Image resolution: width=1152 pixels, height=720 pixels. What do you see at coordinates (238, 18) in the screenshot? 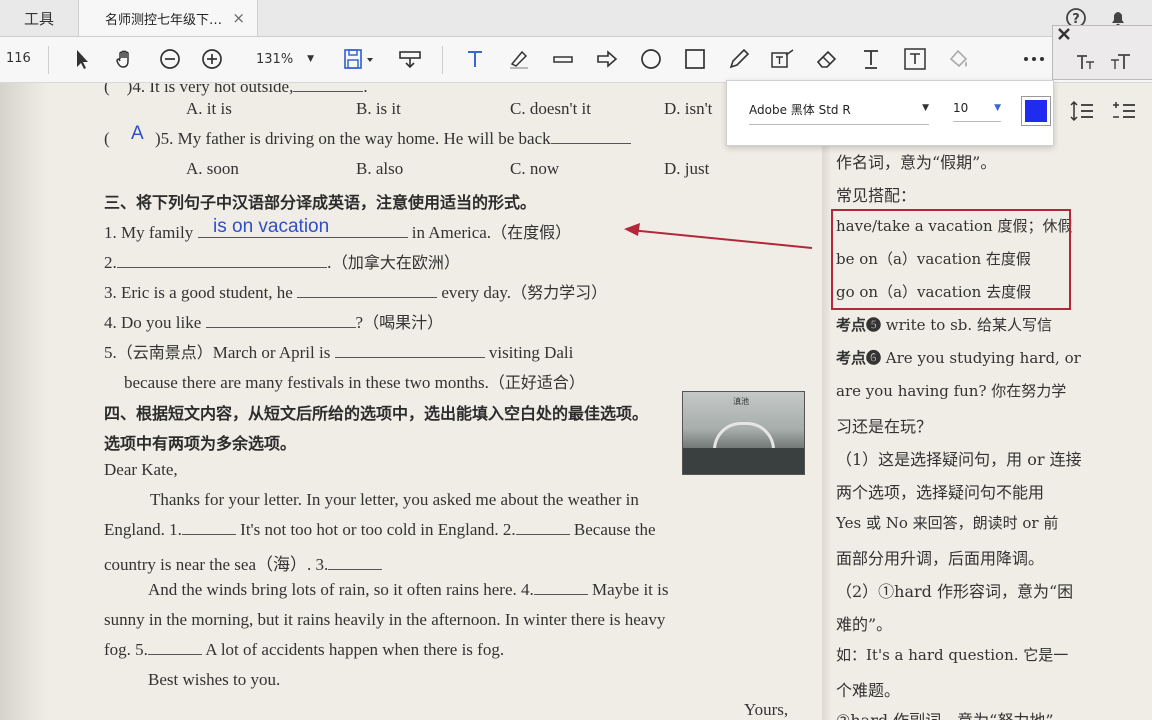
I see `tab-close-icon: ×` at bounding box center [238, 18].